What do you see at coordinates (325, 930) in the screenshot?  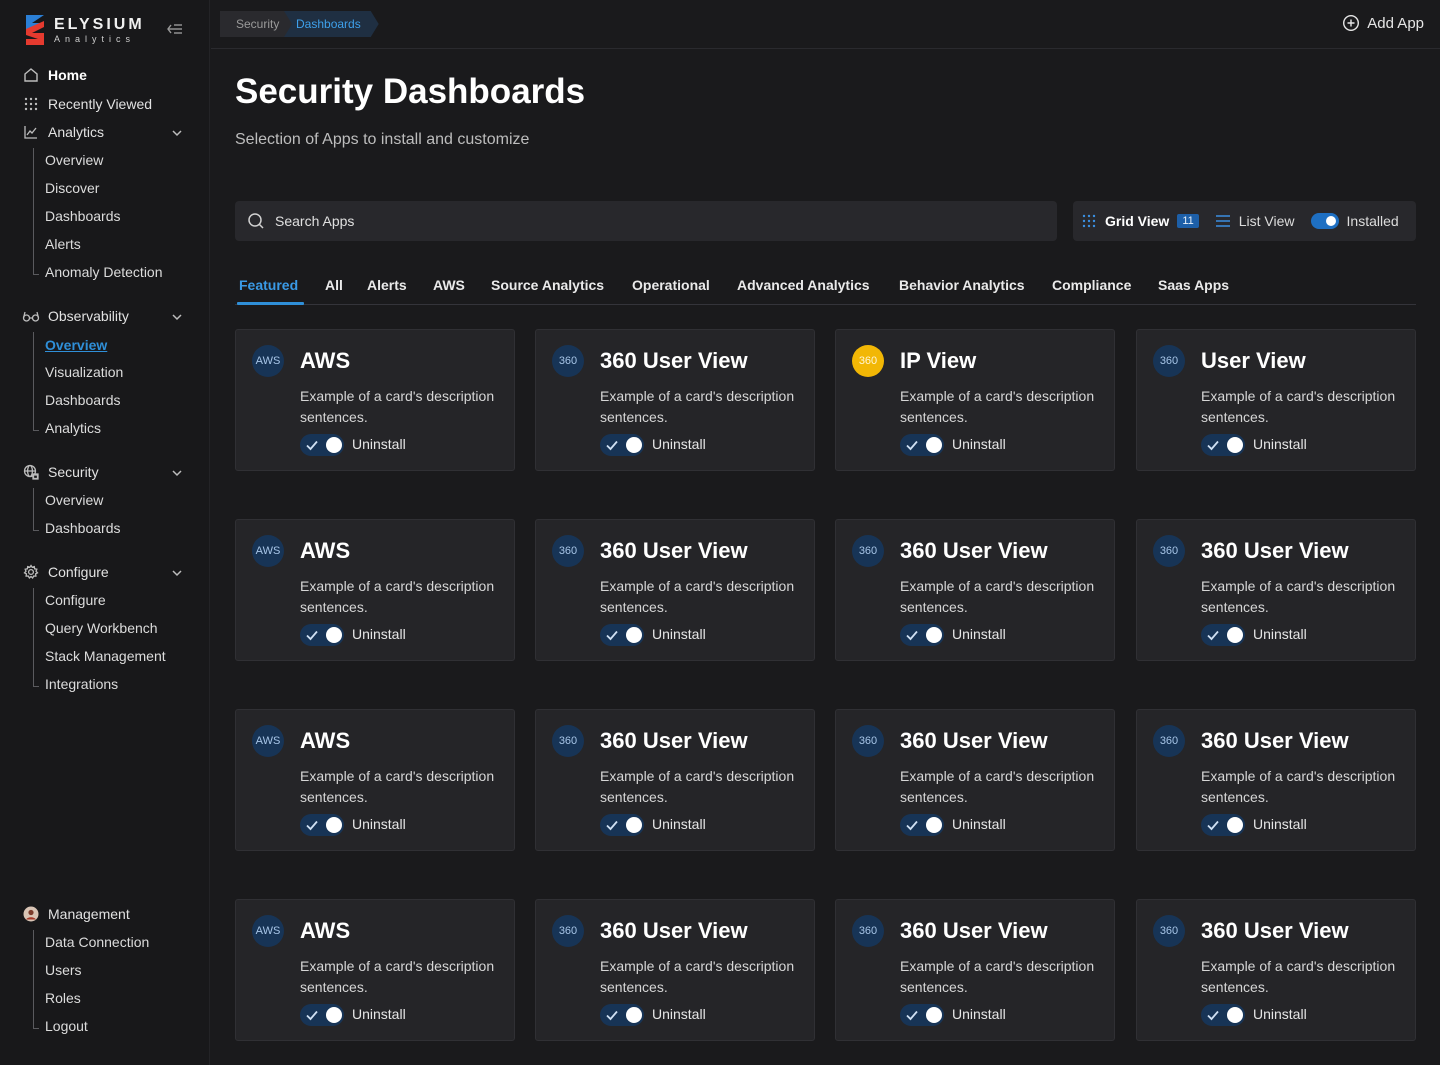 I see `app-title: AWS` at bounding box center [325, 930].